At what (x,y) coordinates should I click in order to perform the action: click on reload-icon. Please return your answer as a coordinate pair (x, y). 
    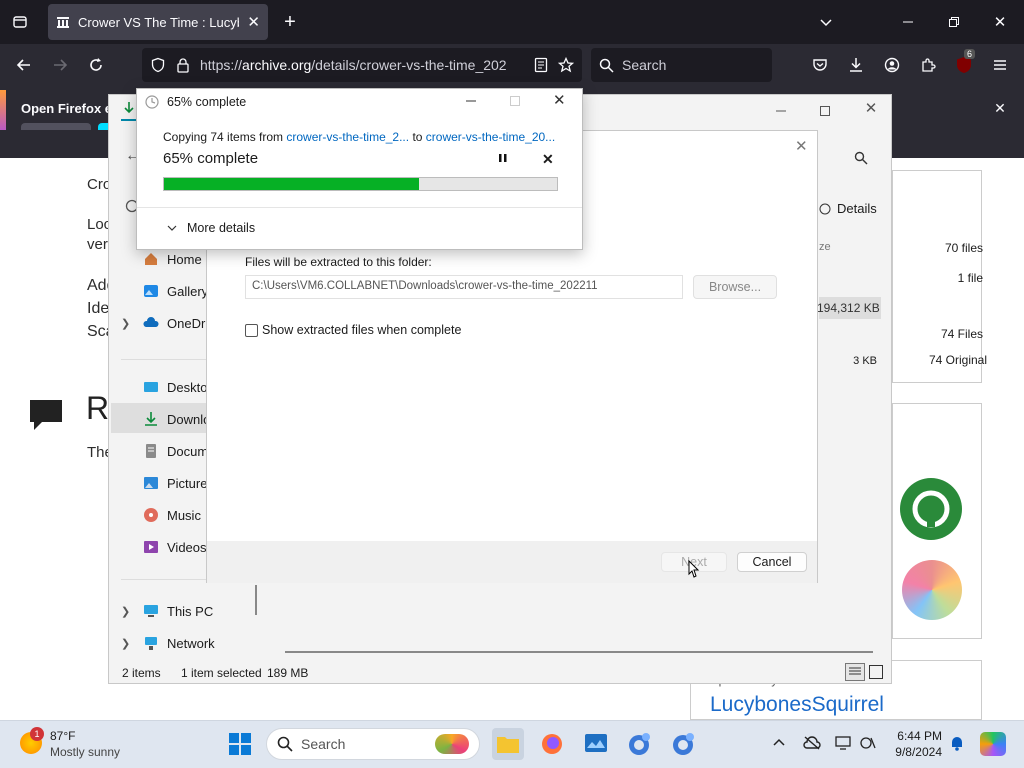
    Looking at the image, I should click on (96, 65).